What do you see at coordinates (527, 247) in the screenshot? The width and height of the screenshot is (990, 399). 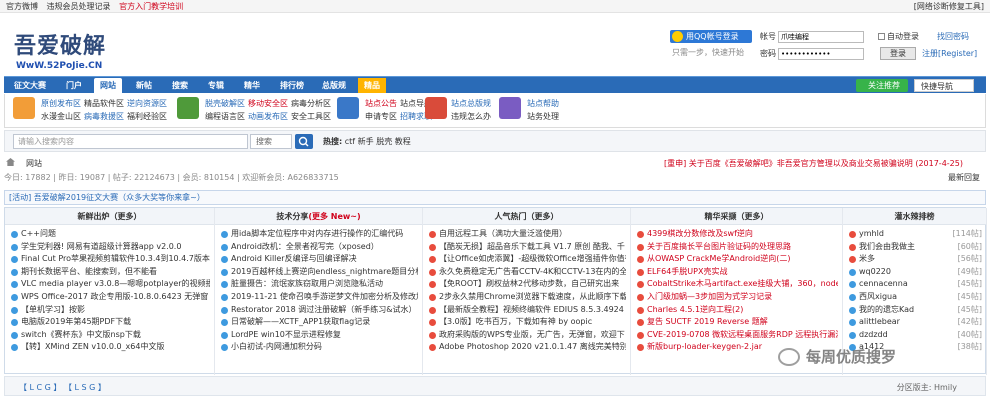 I see `list-item: 【酷炭无损】超品音乐下载工具 V1.7 原创 酷我、千` at bounding box center [527, 247].